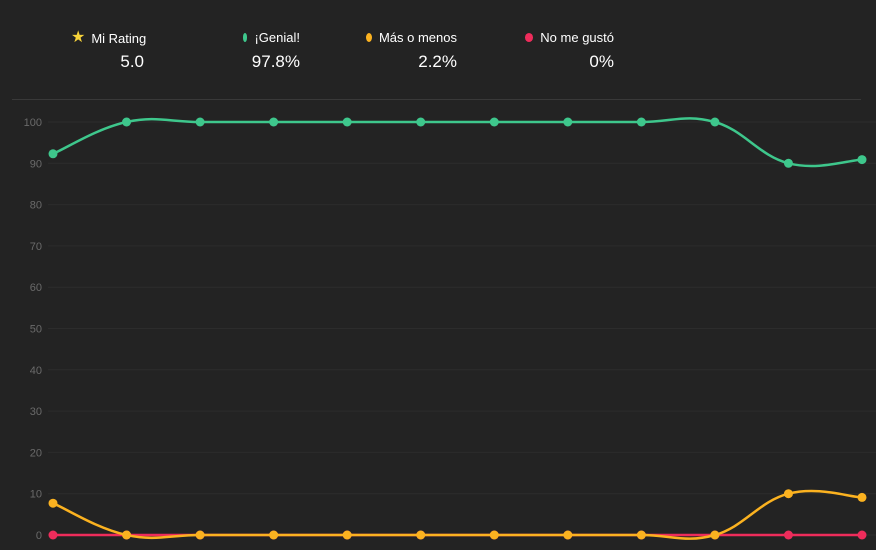 This screenshot has height=550, width=876. I want to click on y-tick-label-100: 100, so click(33, 123).